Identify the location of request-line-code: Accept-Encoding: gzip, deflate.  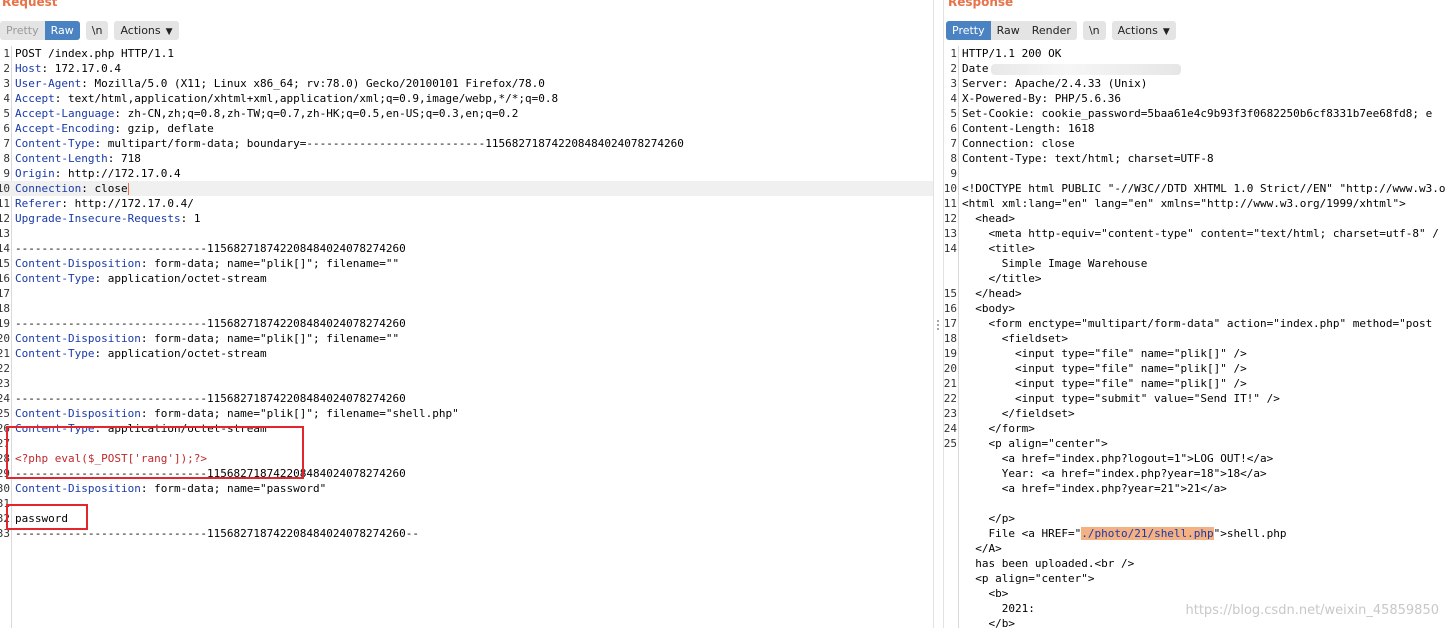
(114, 128).